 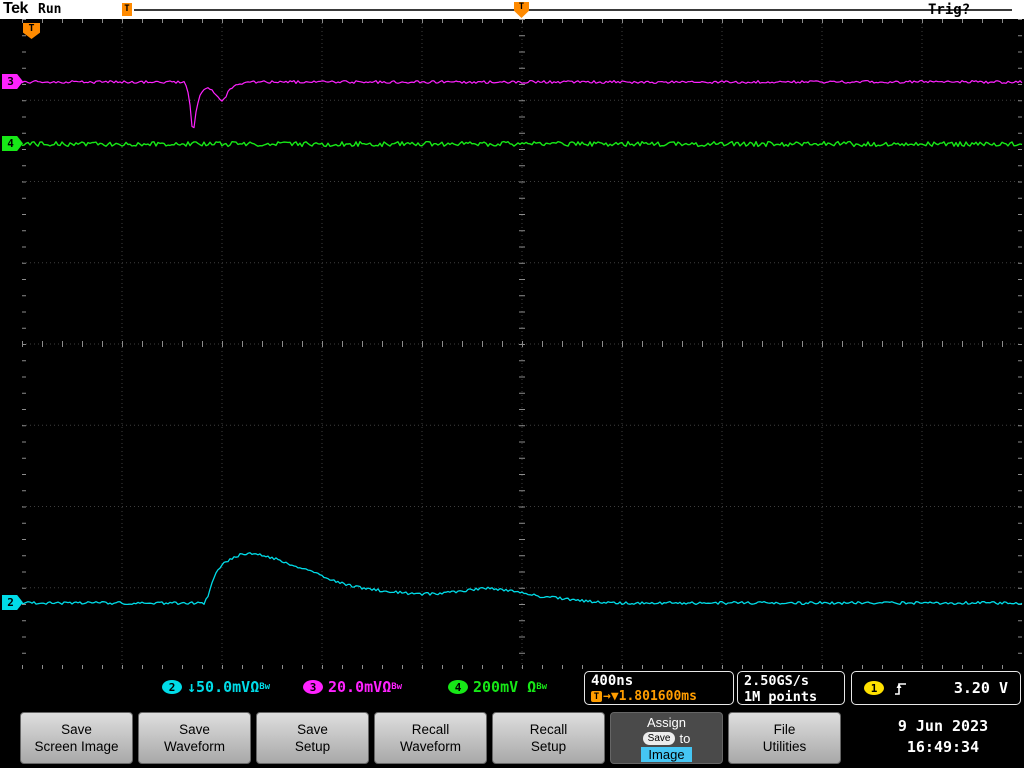 What do you see at coordinates (397, 687) in the screenshot?
I see `ch3-bandwidth-flag: Bw` at bounding box center [397, 687].